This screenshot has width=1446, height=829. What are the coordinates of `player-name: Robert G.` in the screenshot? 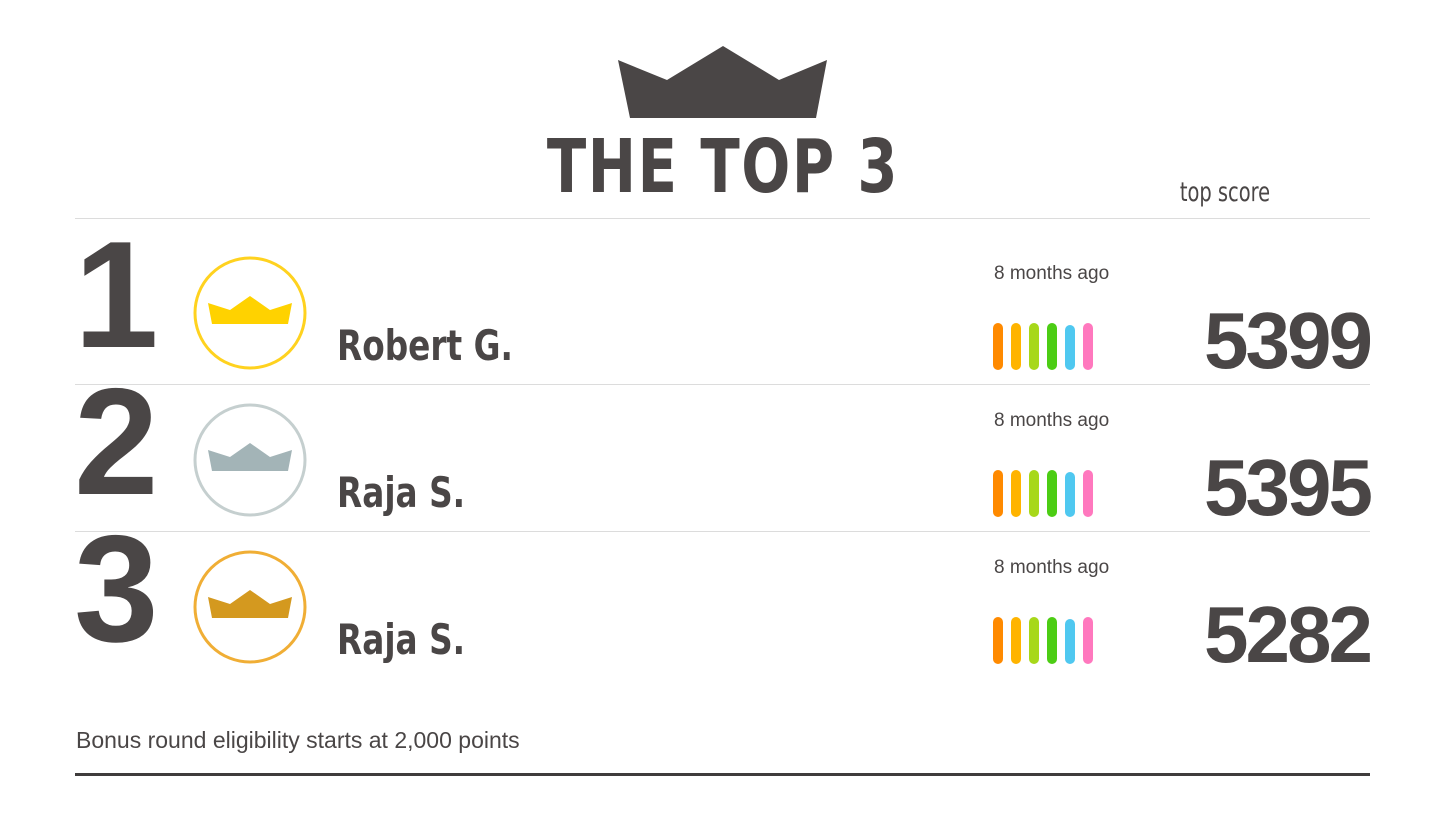 It's located at (425, 345).